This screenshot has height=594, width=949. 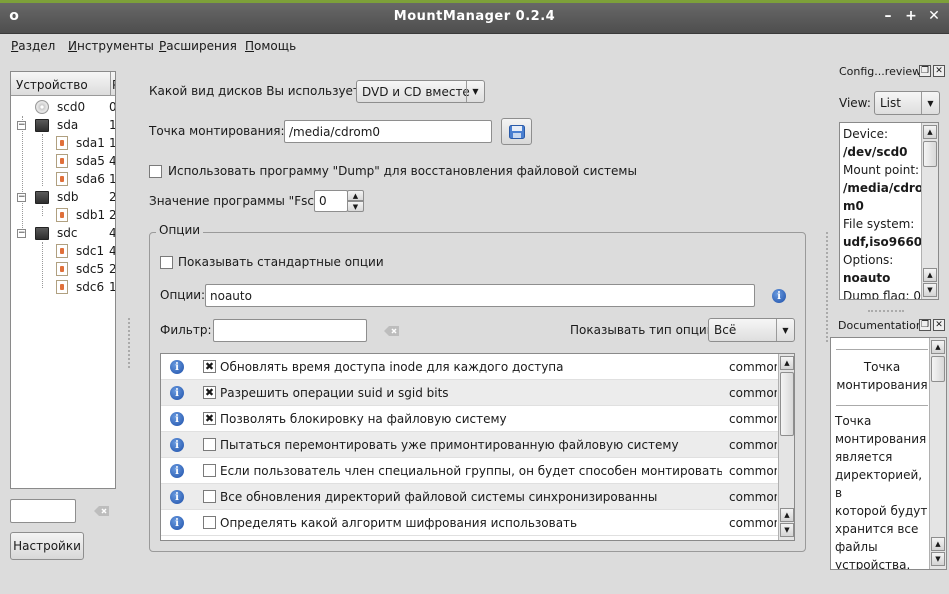 I want to click on menu-help: Помощь, so click(x=270, y=46).